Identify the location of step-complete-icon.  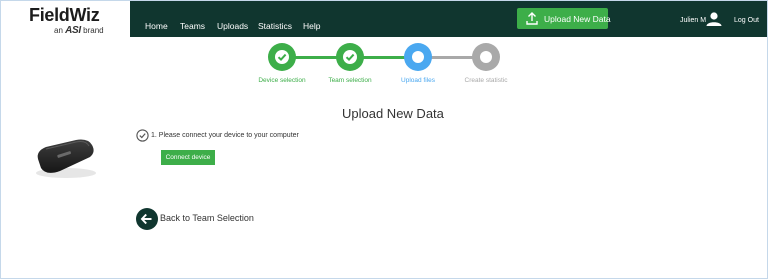
(142, 135).